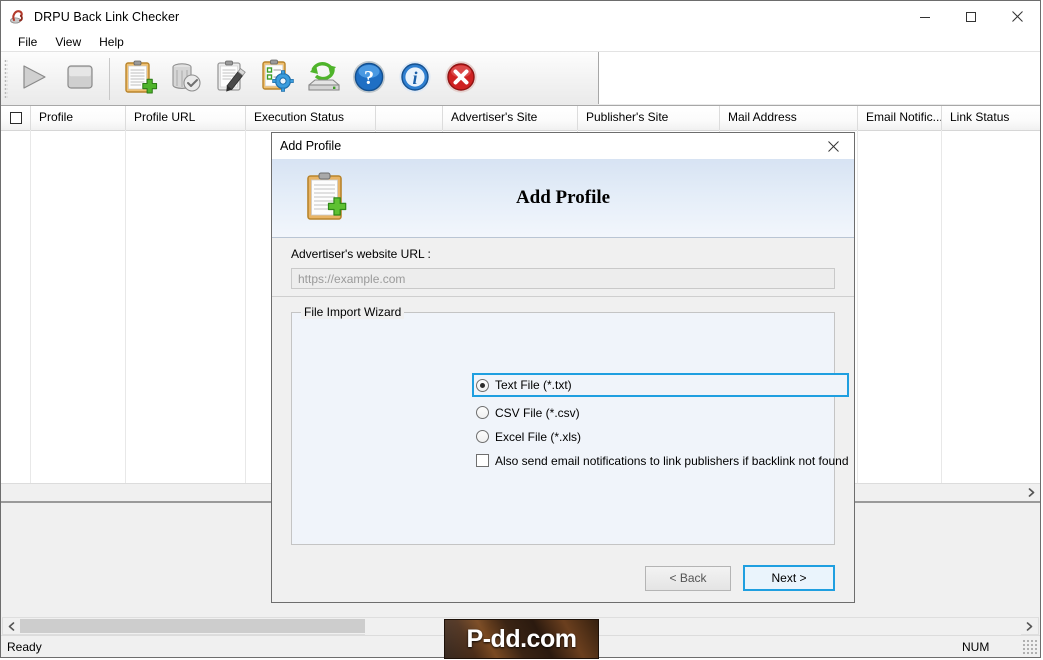 Image resolution: width=1043 pixels, height=660 pixels. What do you see at coordinates (18, 17) in the screenshot?
I see `app-link-icon` at bounding box center [18, 17].